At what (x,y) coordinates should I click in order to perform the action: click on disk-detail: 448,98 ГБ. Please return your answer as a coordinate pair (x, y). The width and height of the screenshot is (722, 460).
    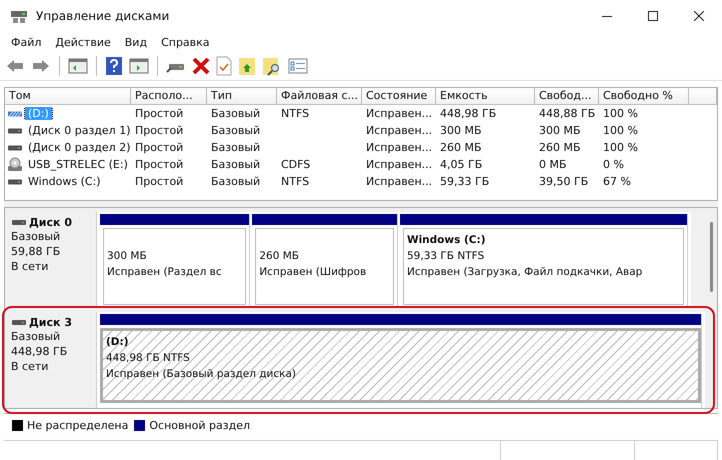
    Looking at the image, I should click on (39, 351).